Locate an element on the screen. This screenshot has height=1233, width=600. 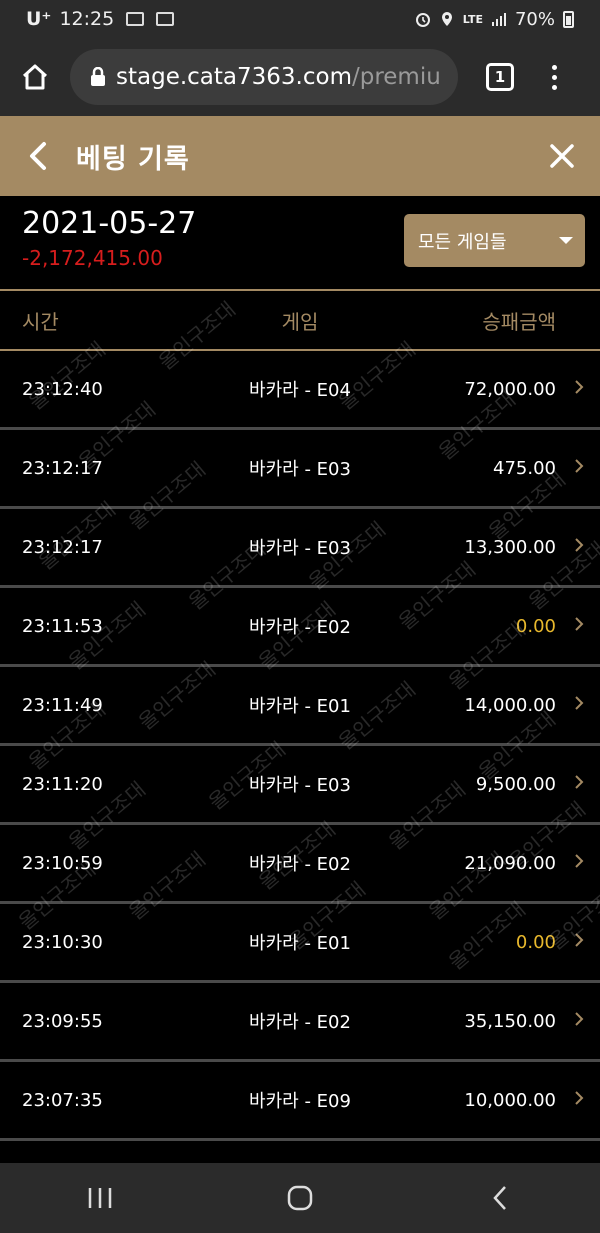
date-summary: 2021-05-27 -2,172,415.00 모든 게임들 is located at coordinates (300, 243).